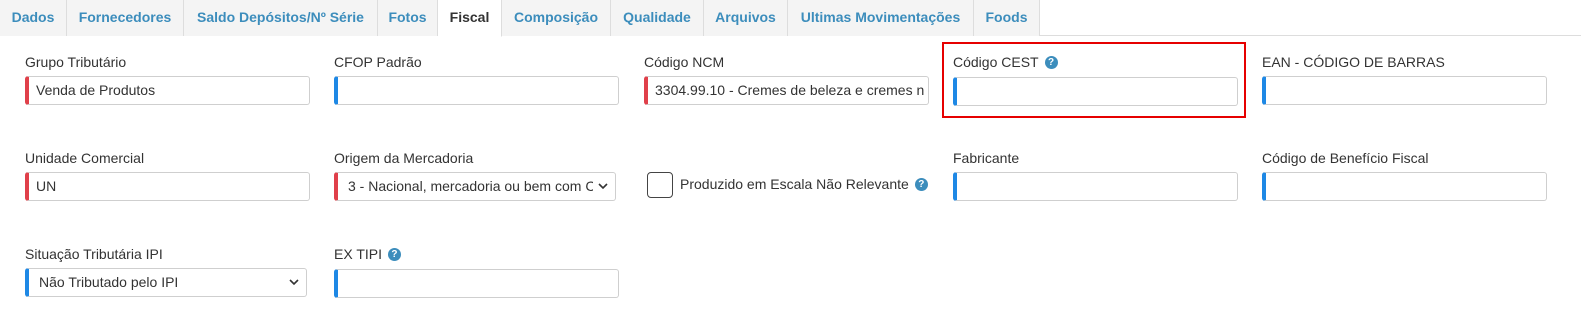  I want to click on ex-tipi-label-text: EX TIPI, so click(358, 254).